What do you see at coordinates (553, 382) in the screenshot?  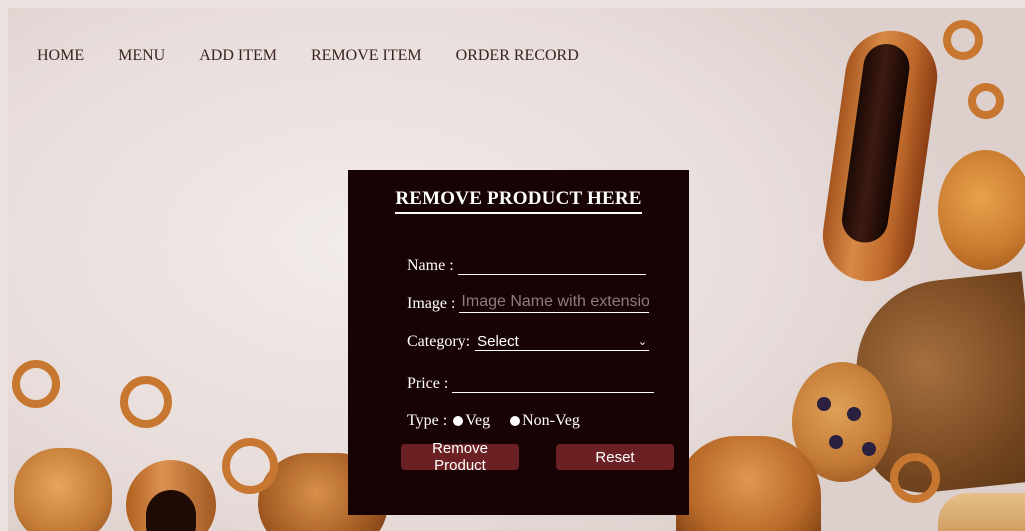 I see `price-input` at bounding box center [553, 382].